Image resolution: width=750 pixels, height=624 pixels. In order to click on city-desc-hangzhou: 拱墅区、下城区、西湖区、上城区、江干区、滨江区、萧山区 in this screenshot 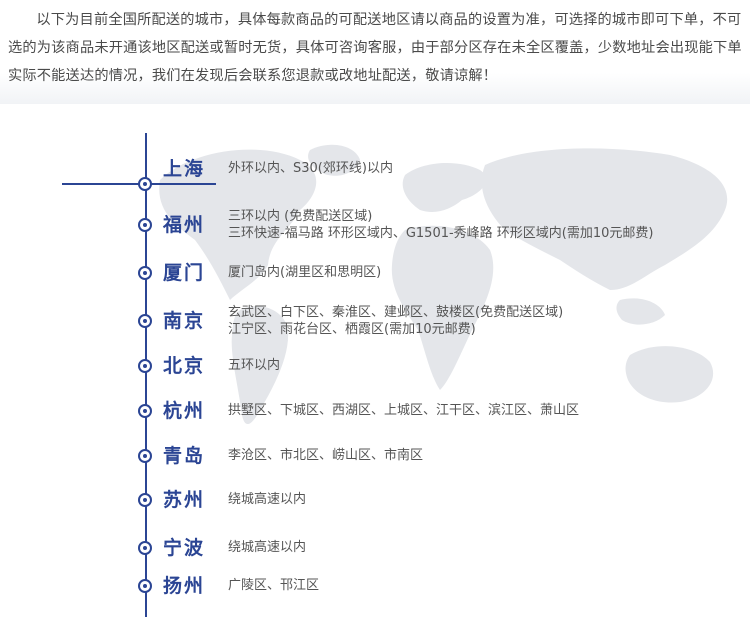, I will do `click(403, 410)`.